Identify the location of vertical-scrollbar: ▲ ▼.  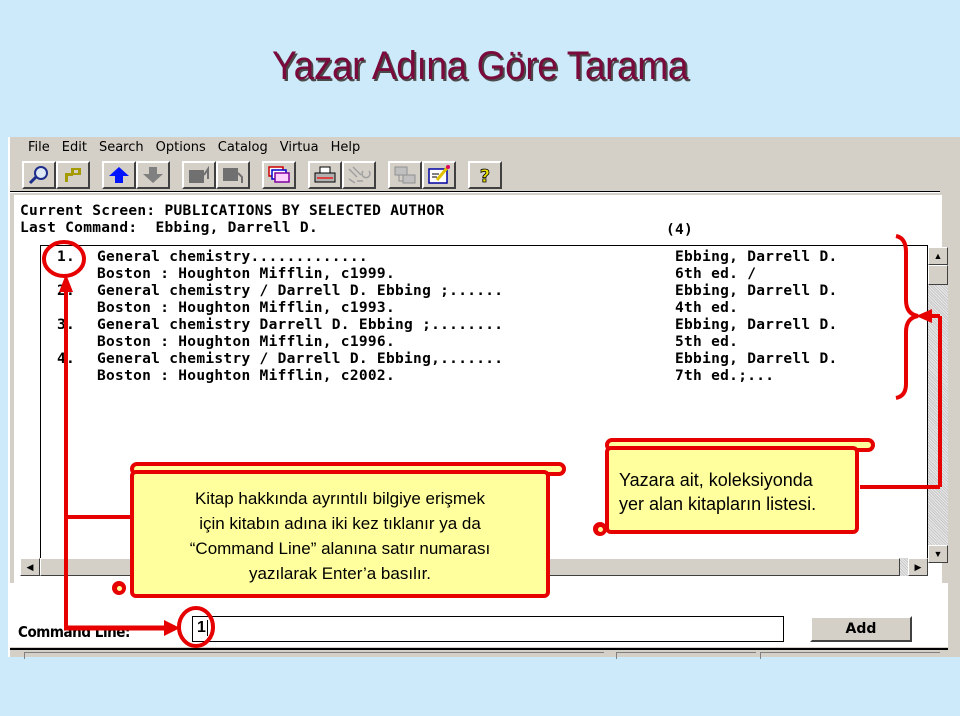
(938, 405).